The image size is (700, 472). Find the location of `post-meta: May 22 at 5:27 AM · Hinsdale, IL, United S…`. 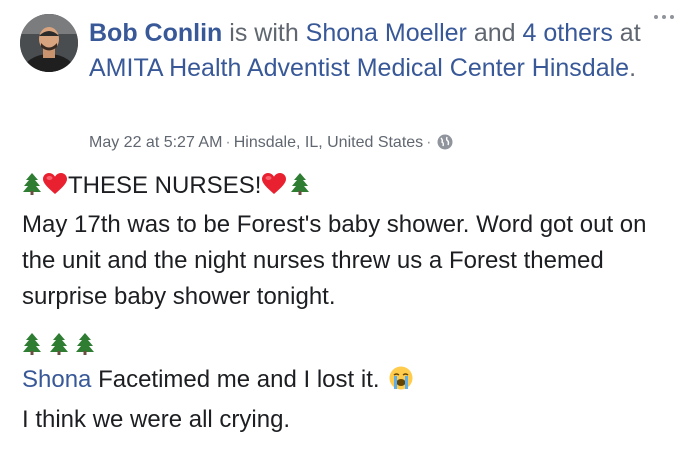

post-meta: May 22 at 5:27 AM · Hinsdale, IL, United S… is located at coordinates (271, 144).